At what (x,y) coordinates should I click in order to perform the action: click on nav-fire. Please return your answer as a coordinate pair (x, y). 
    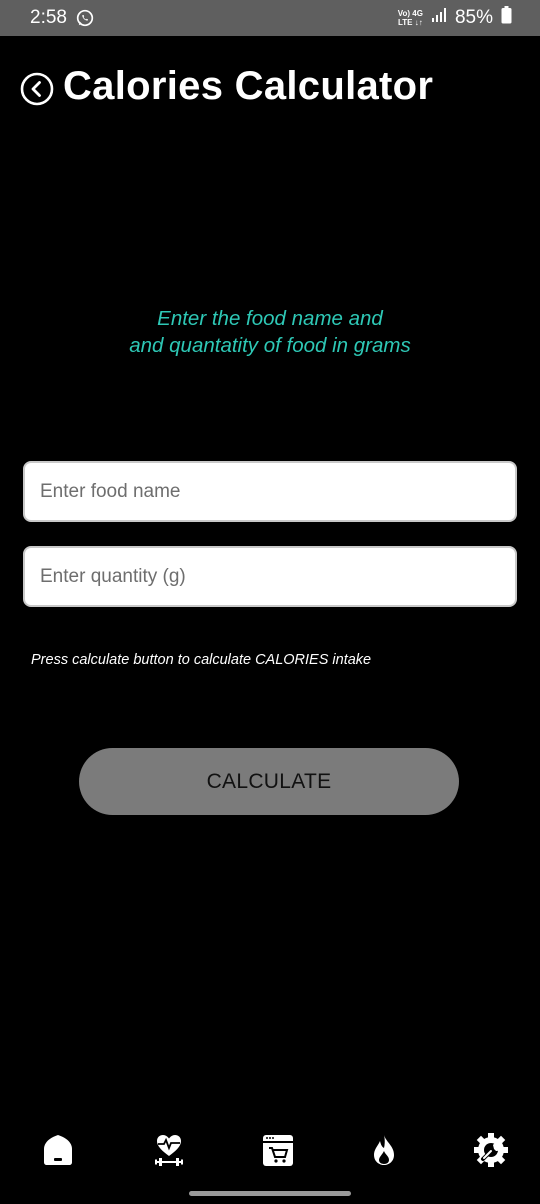
    Looking at the image, I should click on (384, 1152).